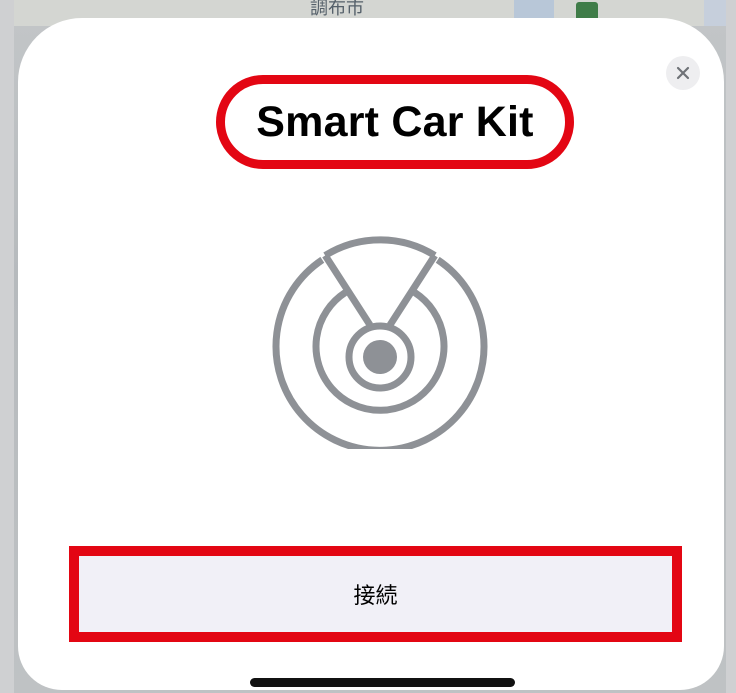 This screenshot has height=693, width=736. I want to click on sheet-title: Smart Car Kit, so click(395, 121).